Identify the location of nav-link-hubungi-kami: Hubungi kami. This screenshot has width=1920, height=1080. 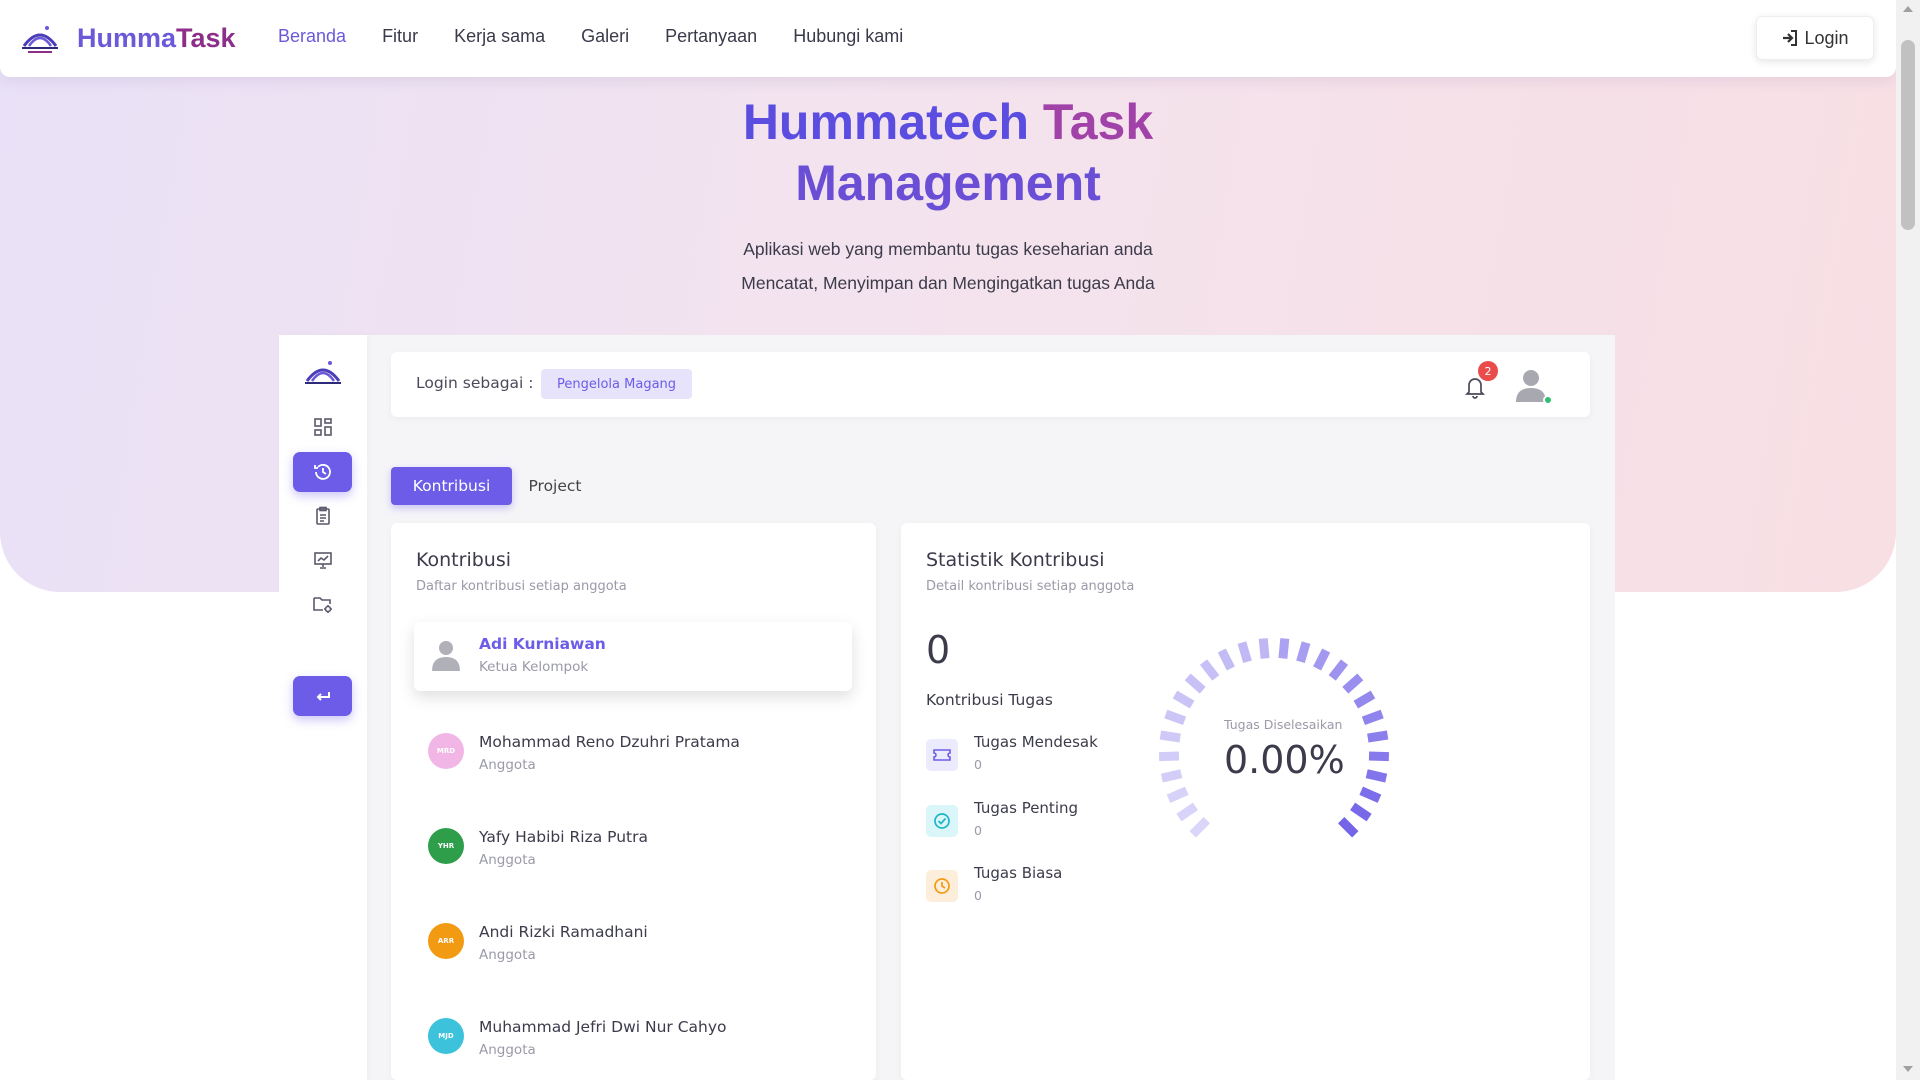
(848, 36).